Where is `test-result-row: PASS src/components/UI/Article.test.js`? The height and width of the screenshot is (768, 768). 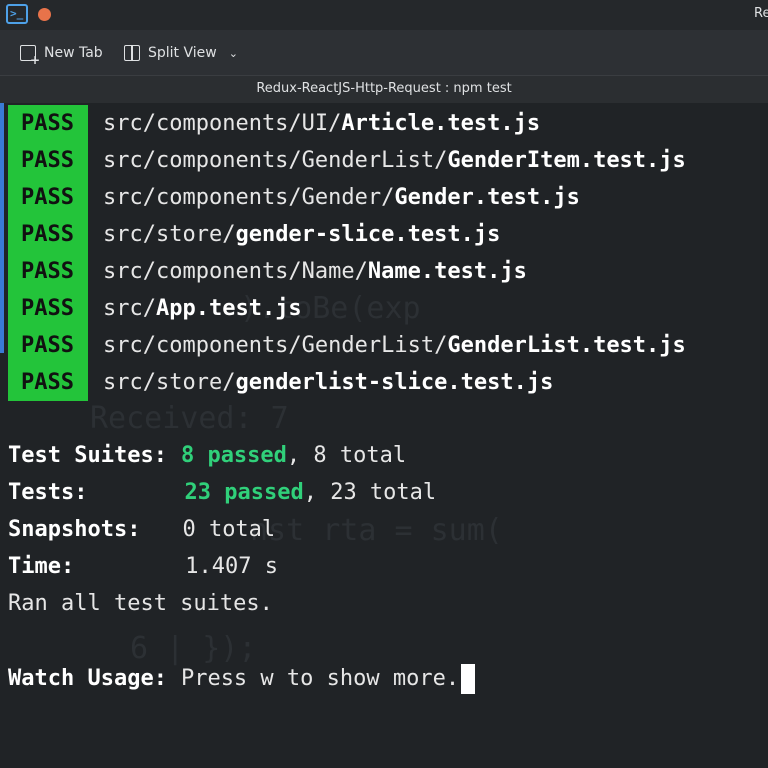 test-result-row: PASS src/components/UI/Article.test.js is located at coordinates (274, 123).